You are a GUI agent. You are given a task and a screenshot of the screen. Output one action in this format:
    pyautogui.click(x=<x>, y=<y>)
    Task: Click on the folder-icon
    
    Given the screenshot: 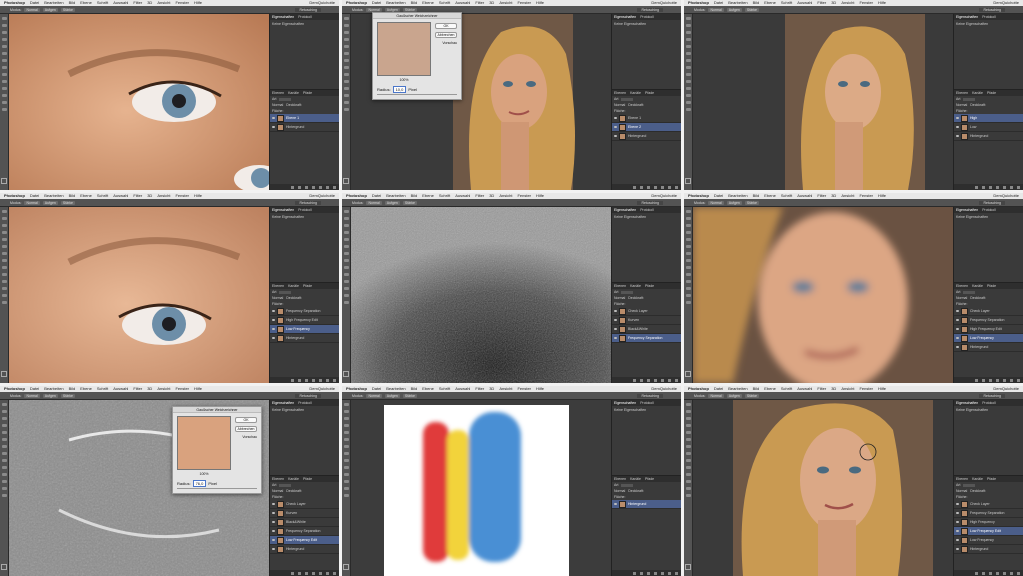 What is the action you would take?
    pyautogui.click(x=1004, y=380)
    